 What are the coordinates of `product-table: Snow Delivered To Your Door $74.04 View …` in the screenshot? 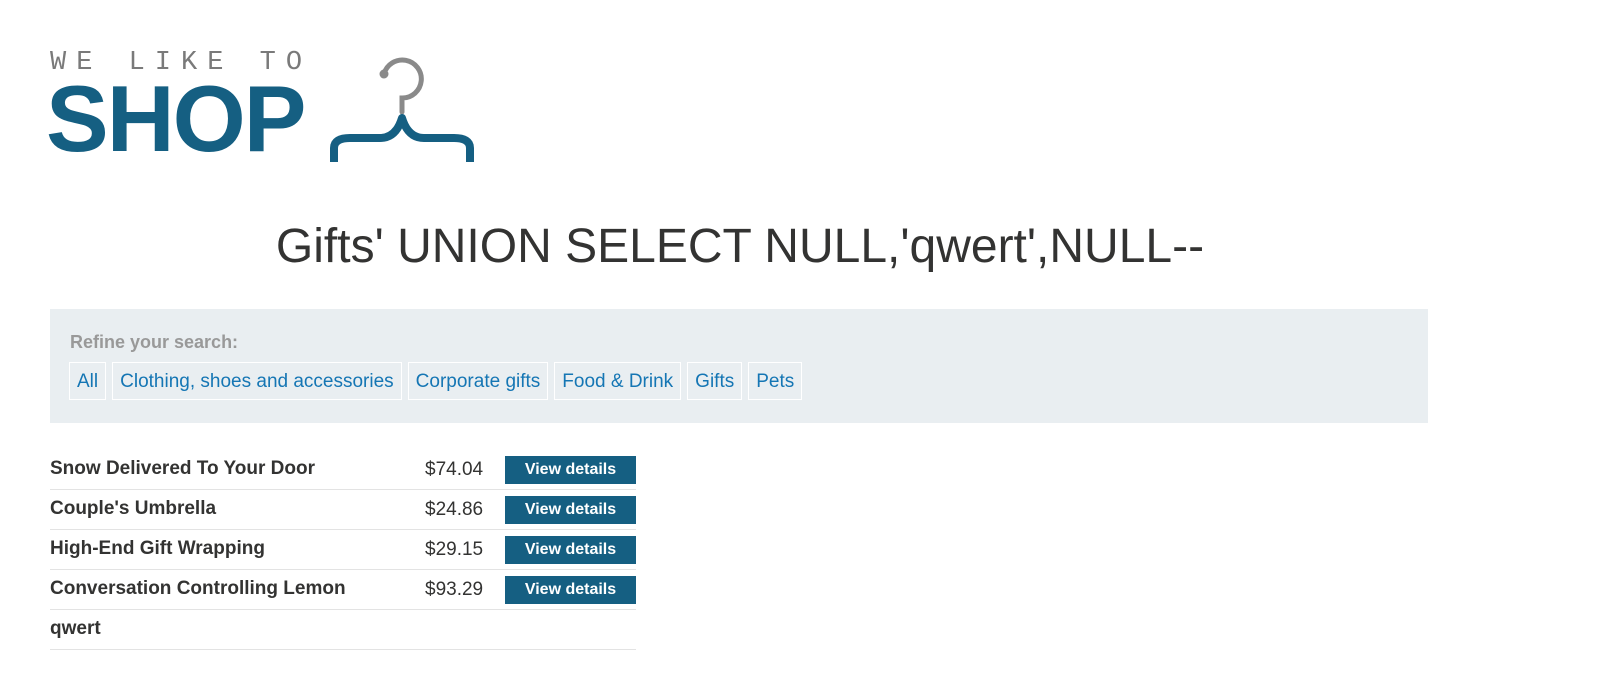 It's located at (343, 550).